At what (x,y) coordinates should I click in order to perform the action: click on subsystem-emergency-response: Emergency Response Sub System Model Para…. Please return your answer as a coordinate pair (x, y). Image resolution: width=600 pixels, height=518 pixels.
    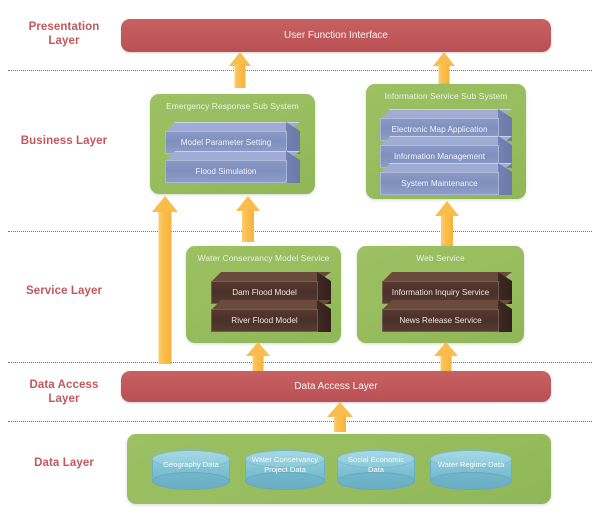
    Looking at the image, I should click on (232, 144).